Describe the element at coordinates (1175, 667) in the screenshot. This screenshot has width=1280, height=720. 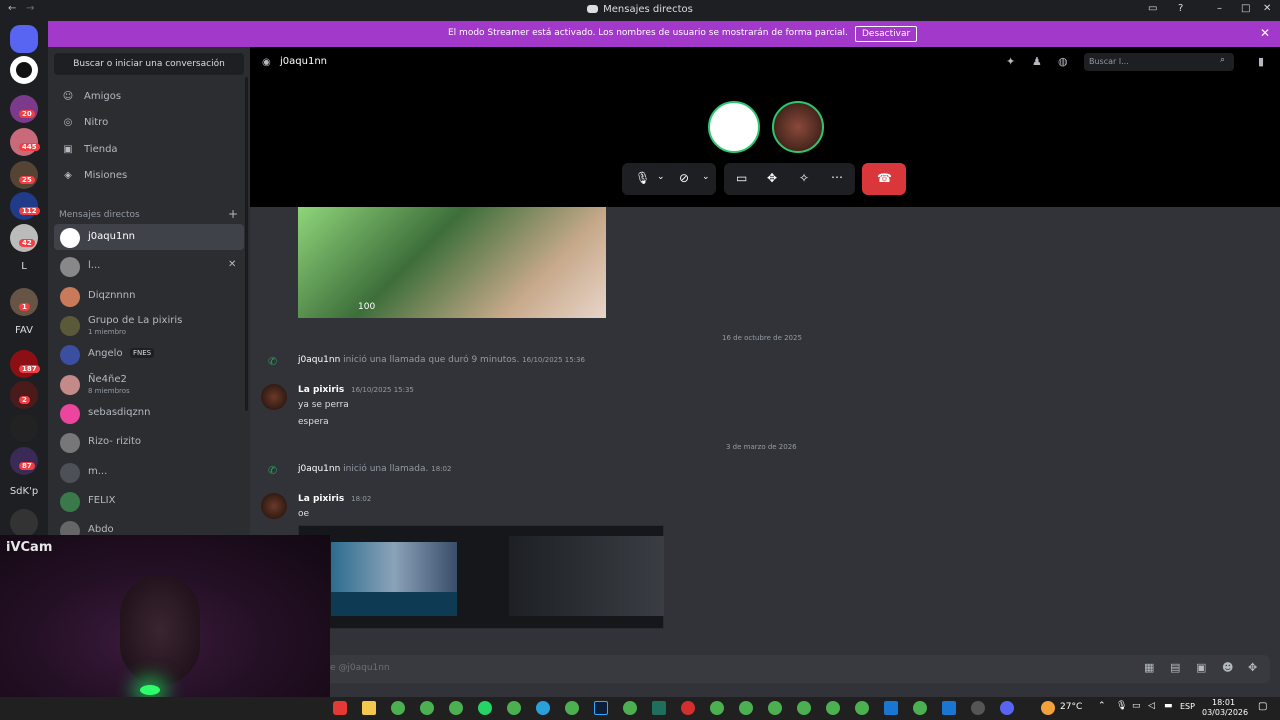
I see `gif-icon: ▤` at that location.